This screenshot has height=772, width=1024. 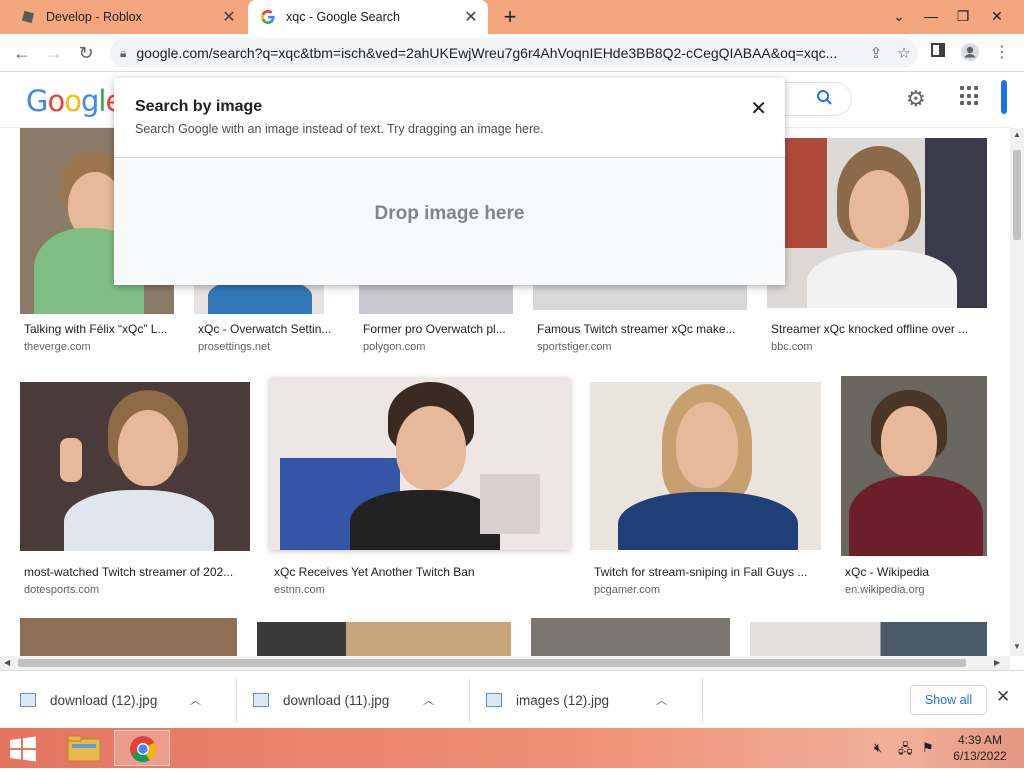 What do you see at coordinates (916, 99) in the screenshot?
I see `settings-gear-icon: ⚙` at bounding box center [916, 99].